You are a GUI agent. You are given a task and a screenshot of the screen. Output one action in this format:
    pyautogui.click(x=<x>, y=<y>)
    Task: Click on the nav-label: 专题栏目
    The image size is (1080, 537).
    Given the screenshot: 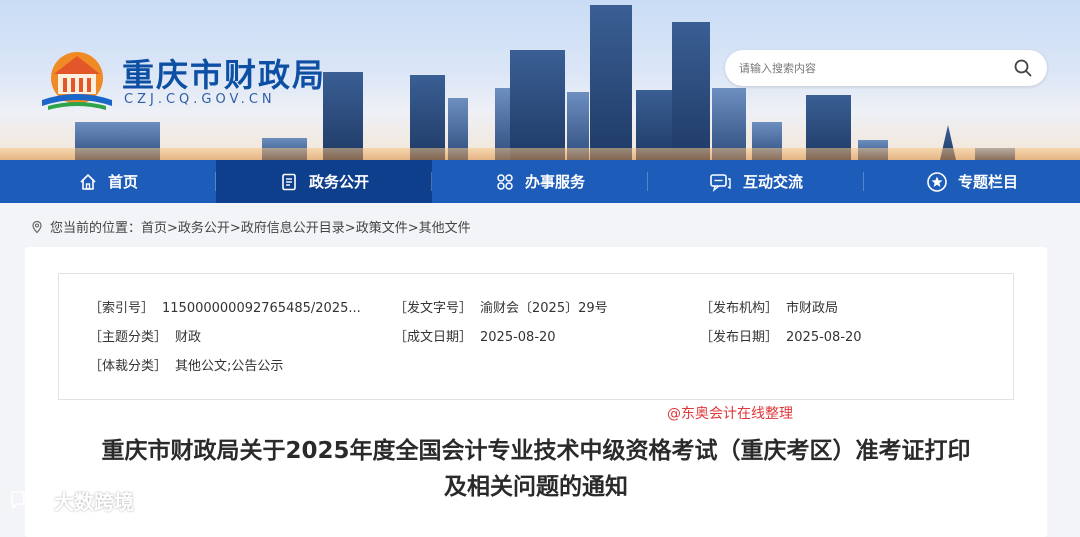 What is the action you would take?
    pyautogui.click(x=987, y=182)
    